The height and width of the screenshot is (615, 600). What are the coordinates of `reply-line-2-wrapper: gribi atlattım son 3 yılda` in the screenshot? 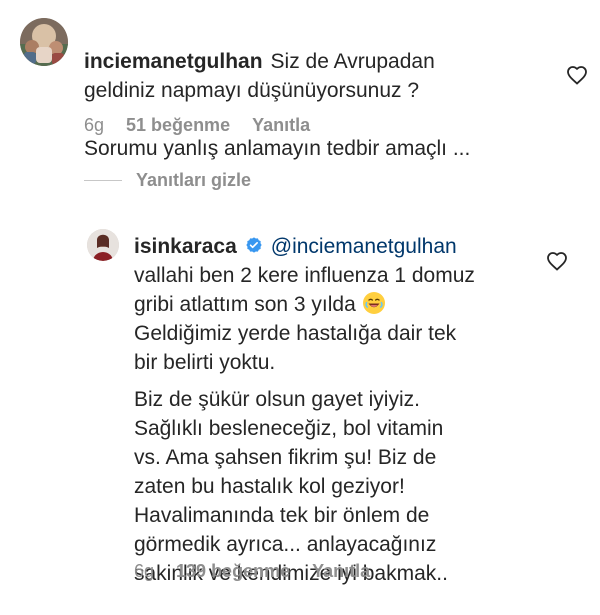 It's located at (324, 304).